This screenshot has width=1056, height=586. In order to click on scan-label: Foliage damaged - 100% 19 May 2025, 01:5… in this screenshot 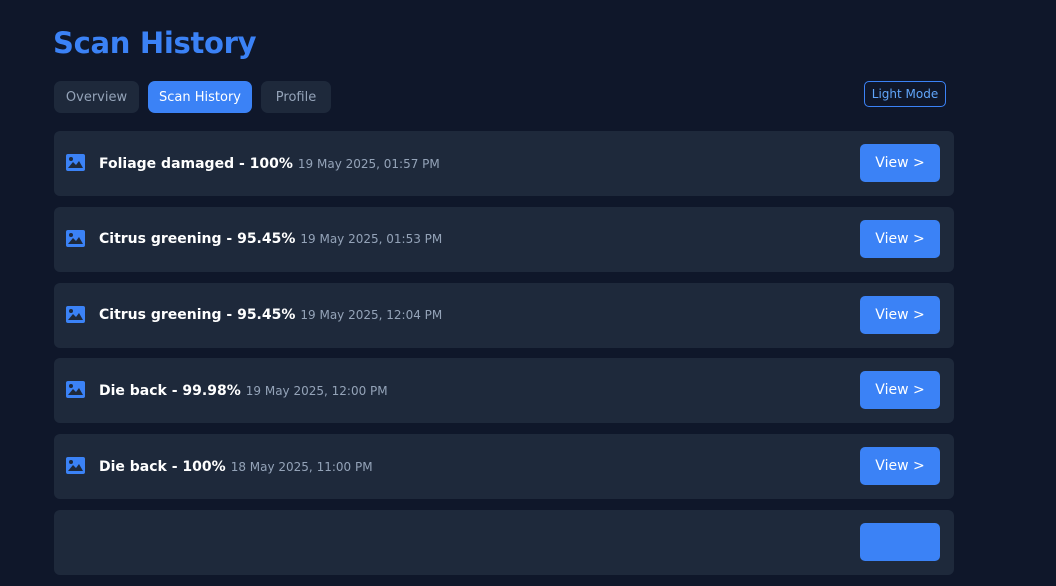, I will do `click(269, 163)`.